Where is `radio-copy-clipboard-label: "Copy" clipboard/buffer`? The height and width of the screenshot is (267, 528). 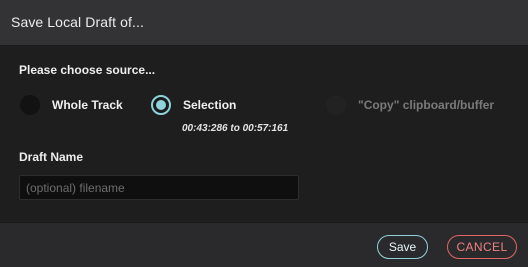
radio-copy-clipboard-label: "Copy" clipboard/buffer is located at coordinates (426, 105).